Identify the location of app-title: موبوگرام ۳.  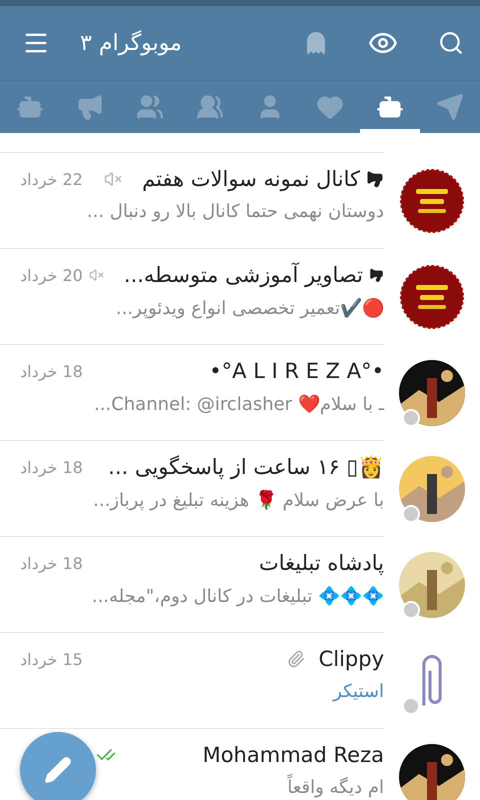
(131, 43).